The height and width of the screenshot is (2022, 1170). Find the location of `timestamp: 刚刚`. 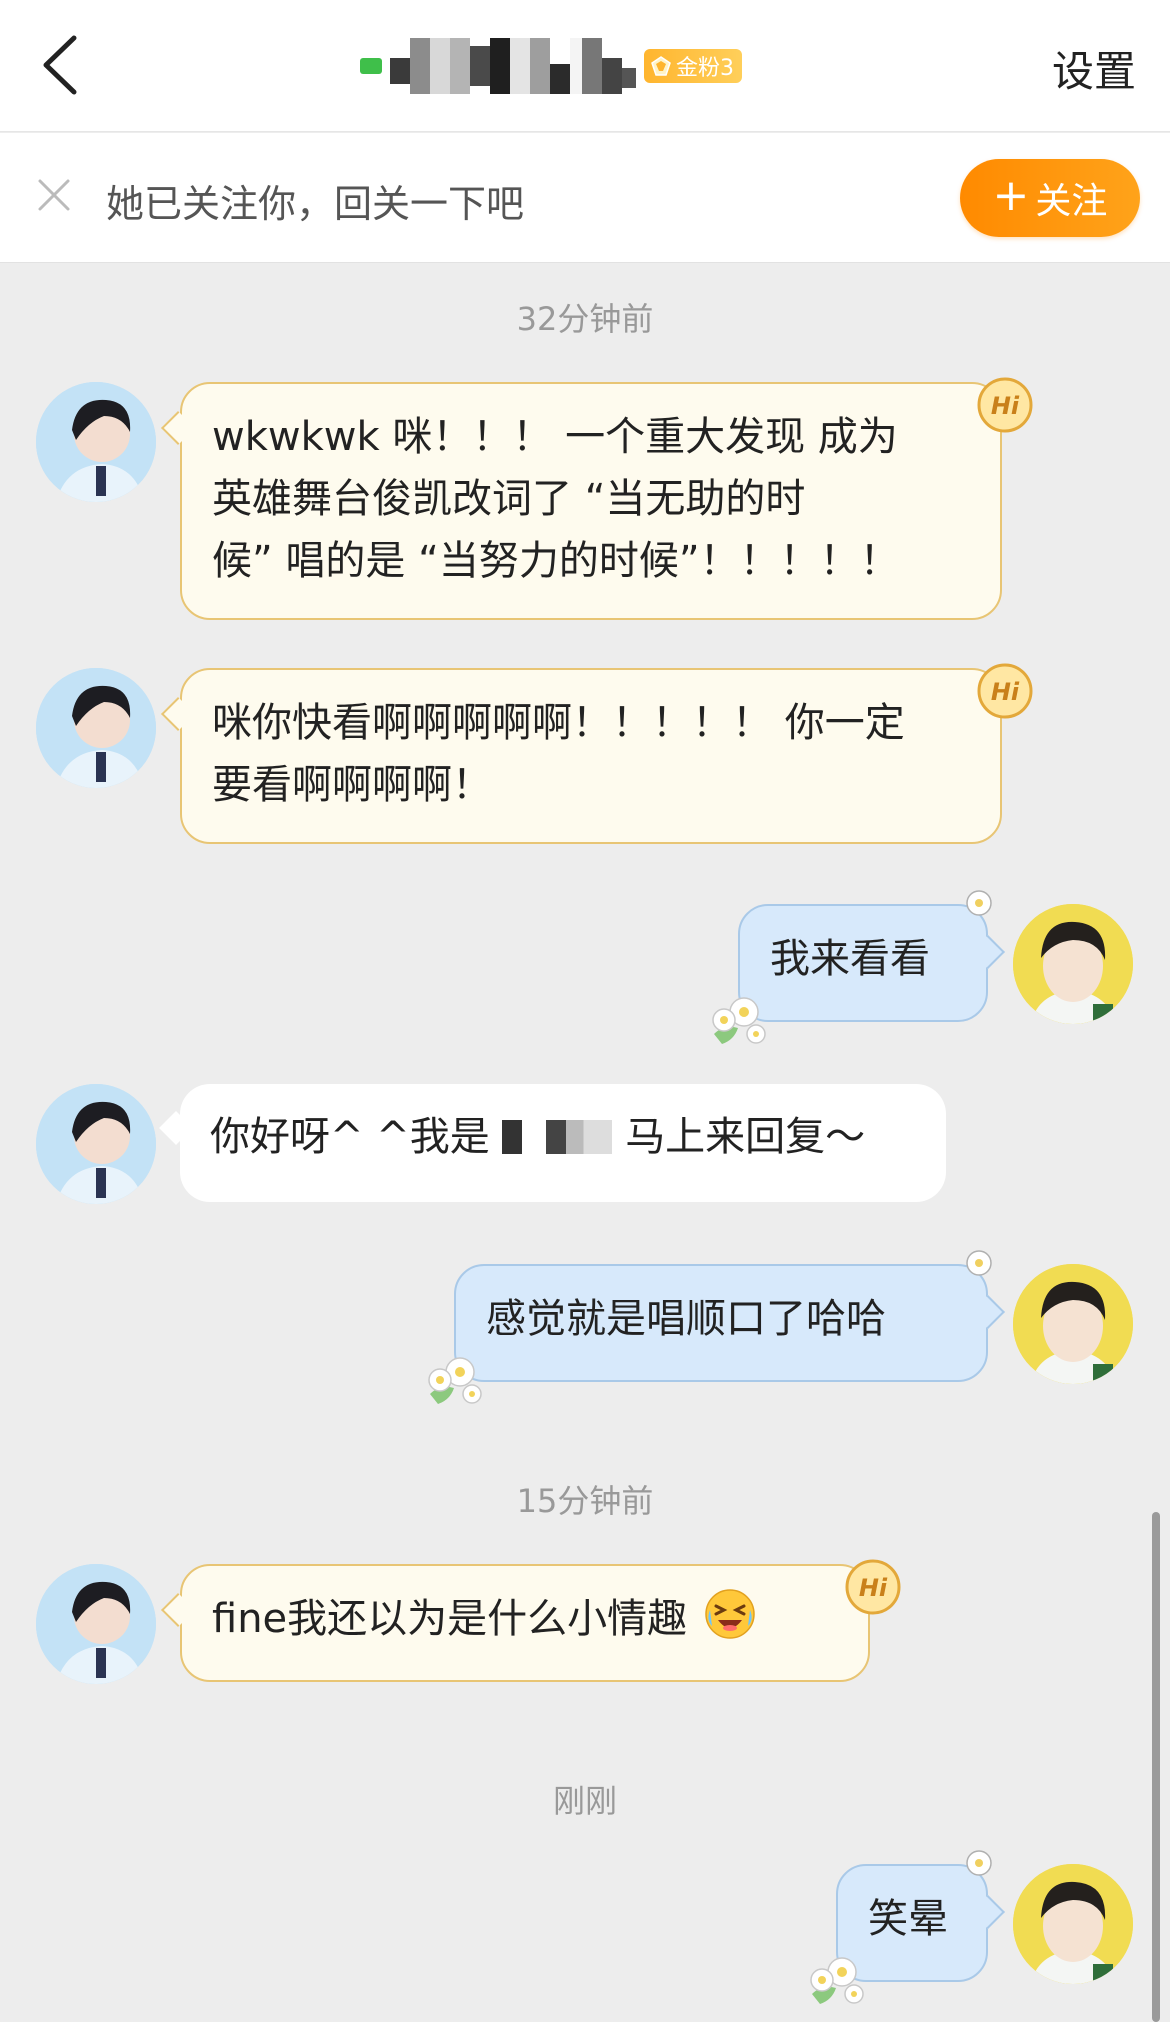

timestamp: 刚刚 is located at coordinates (584, 1801).